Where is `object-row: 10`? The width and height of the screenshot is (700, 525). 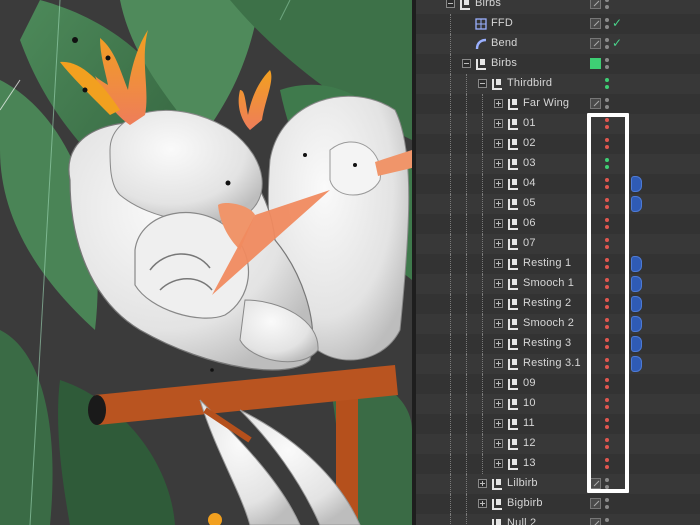
object-row: 10 is located at coordinates (558, 404).